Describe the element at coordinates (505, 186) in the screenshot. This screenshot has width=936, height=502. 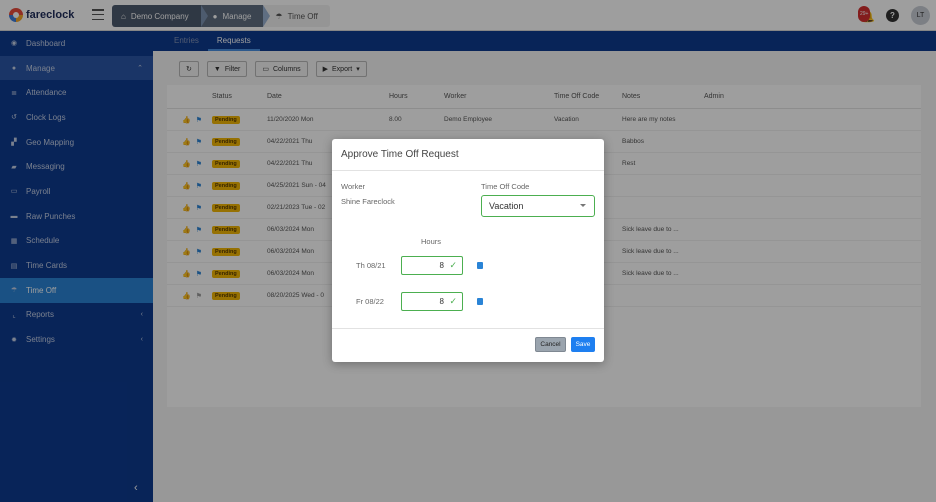
I see `time-off-code-label: Time Off Code` at that location.